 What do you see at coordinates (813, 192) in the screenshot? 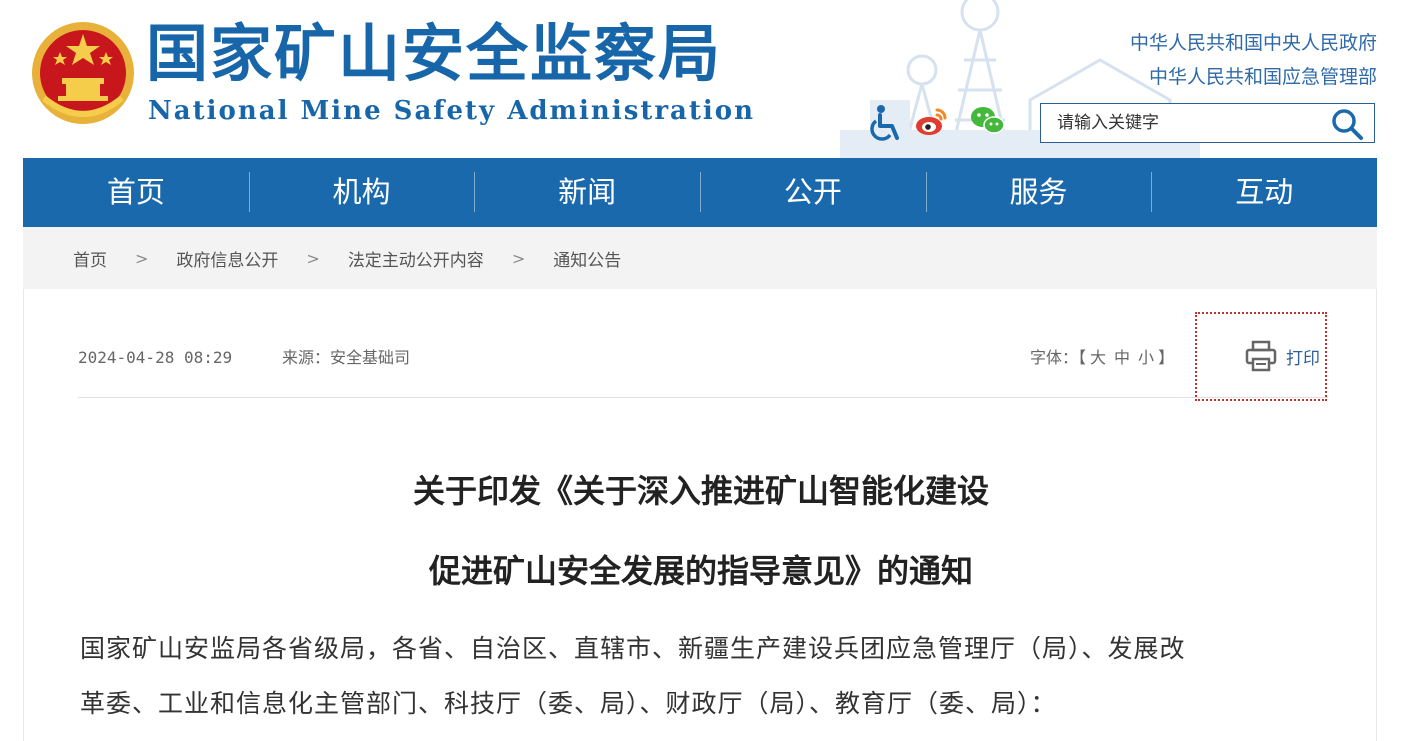
I see `nav-item-disclosure: 公开` at bounding box center [813, 192].